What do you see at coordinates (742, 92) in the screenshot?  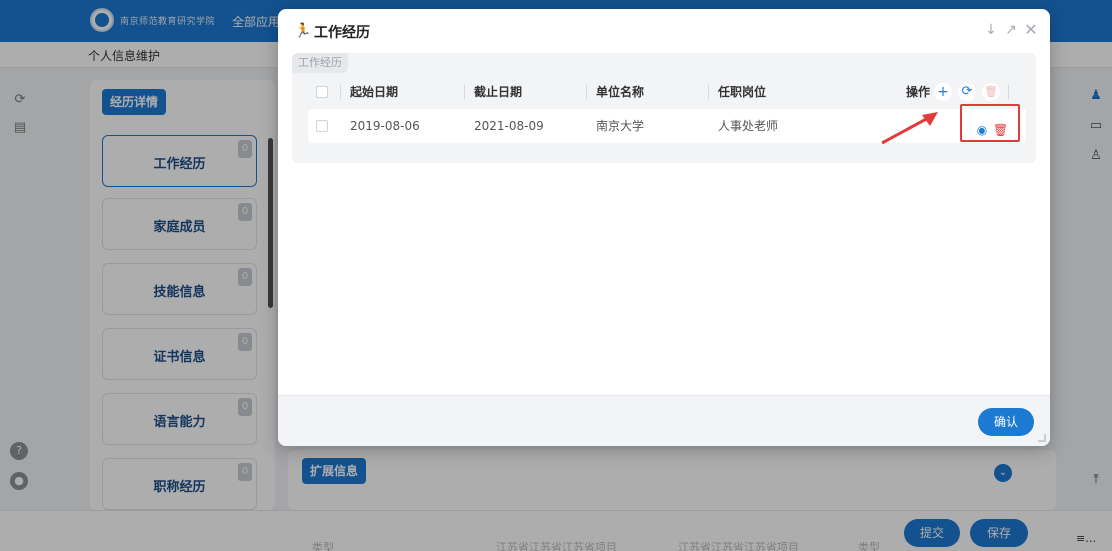 I see `column-header-position: 任职岗位` at bounding box center [742, 92].